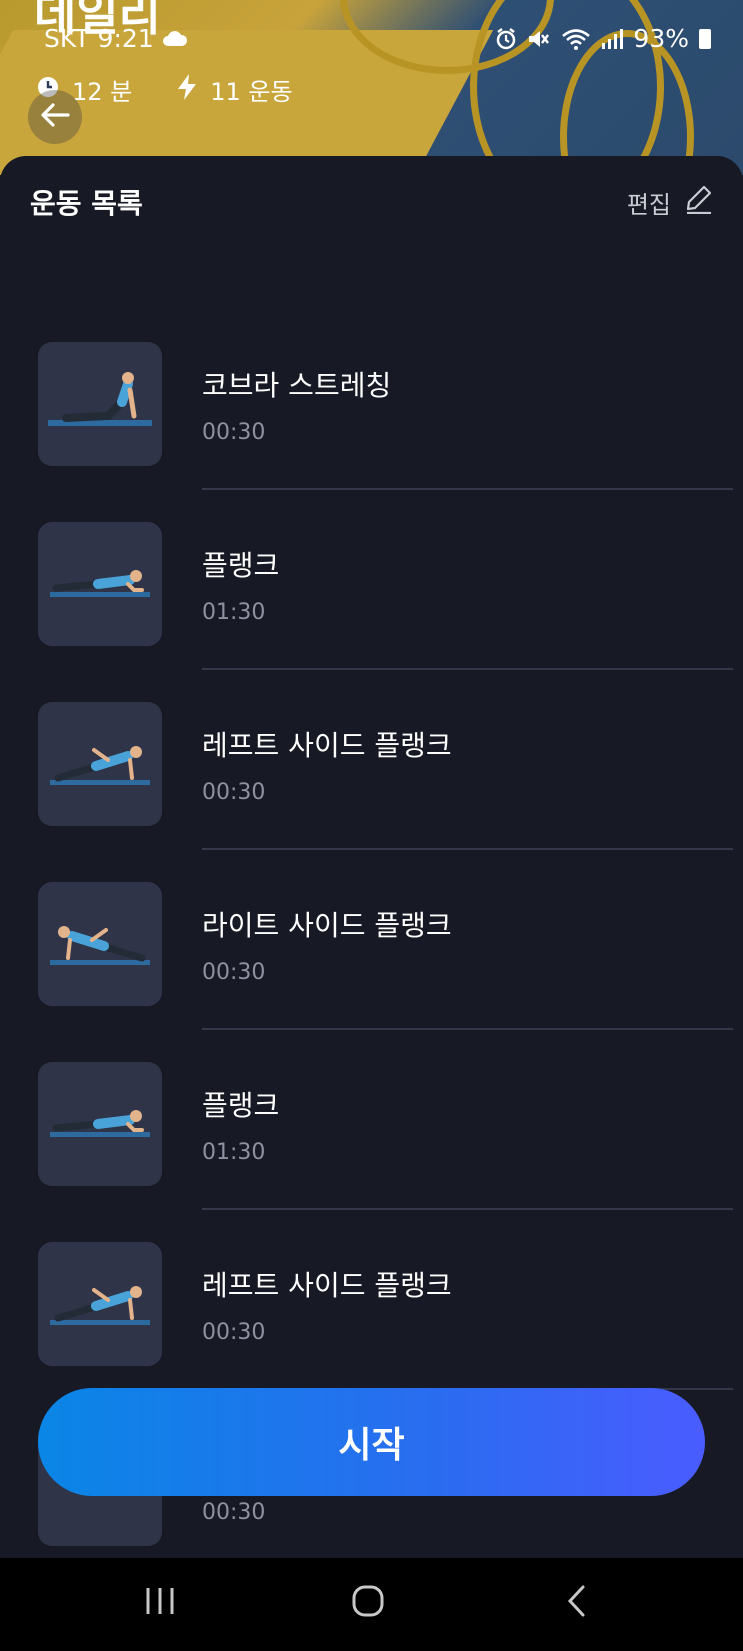  What do you see at coordinates (102, 92) in the screenshot?
I see `duration-text: 12 분` at bounding box center [102, 92].